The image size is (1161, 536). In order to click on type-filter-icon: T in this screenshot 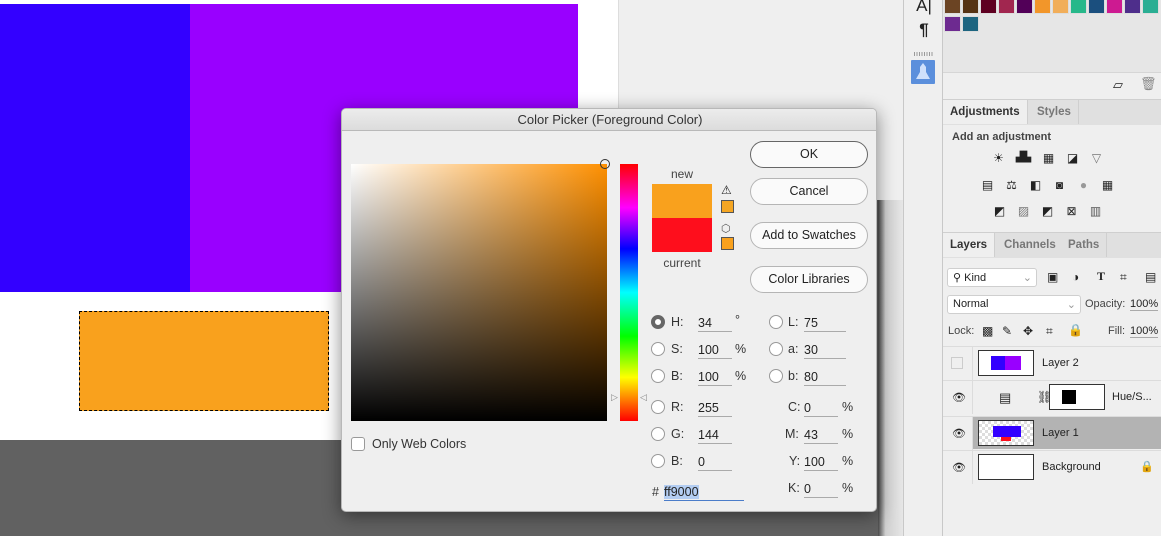, I will do `click(1101, 276)`.